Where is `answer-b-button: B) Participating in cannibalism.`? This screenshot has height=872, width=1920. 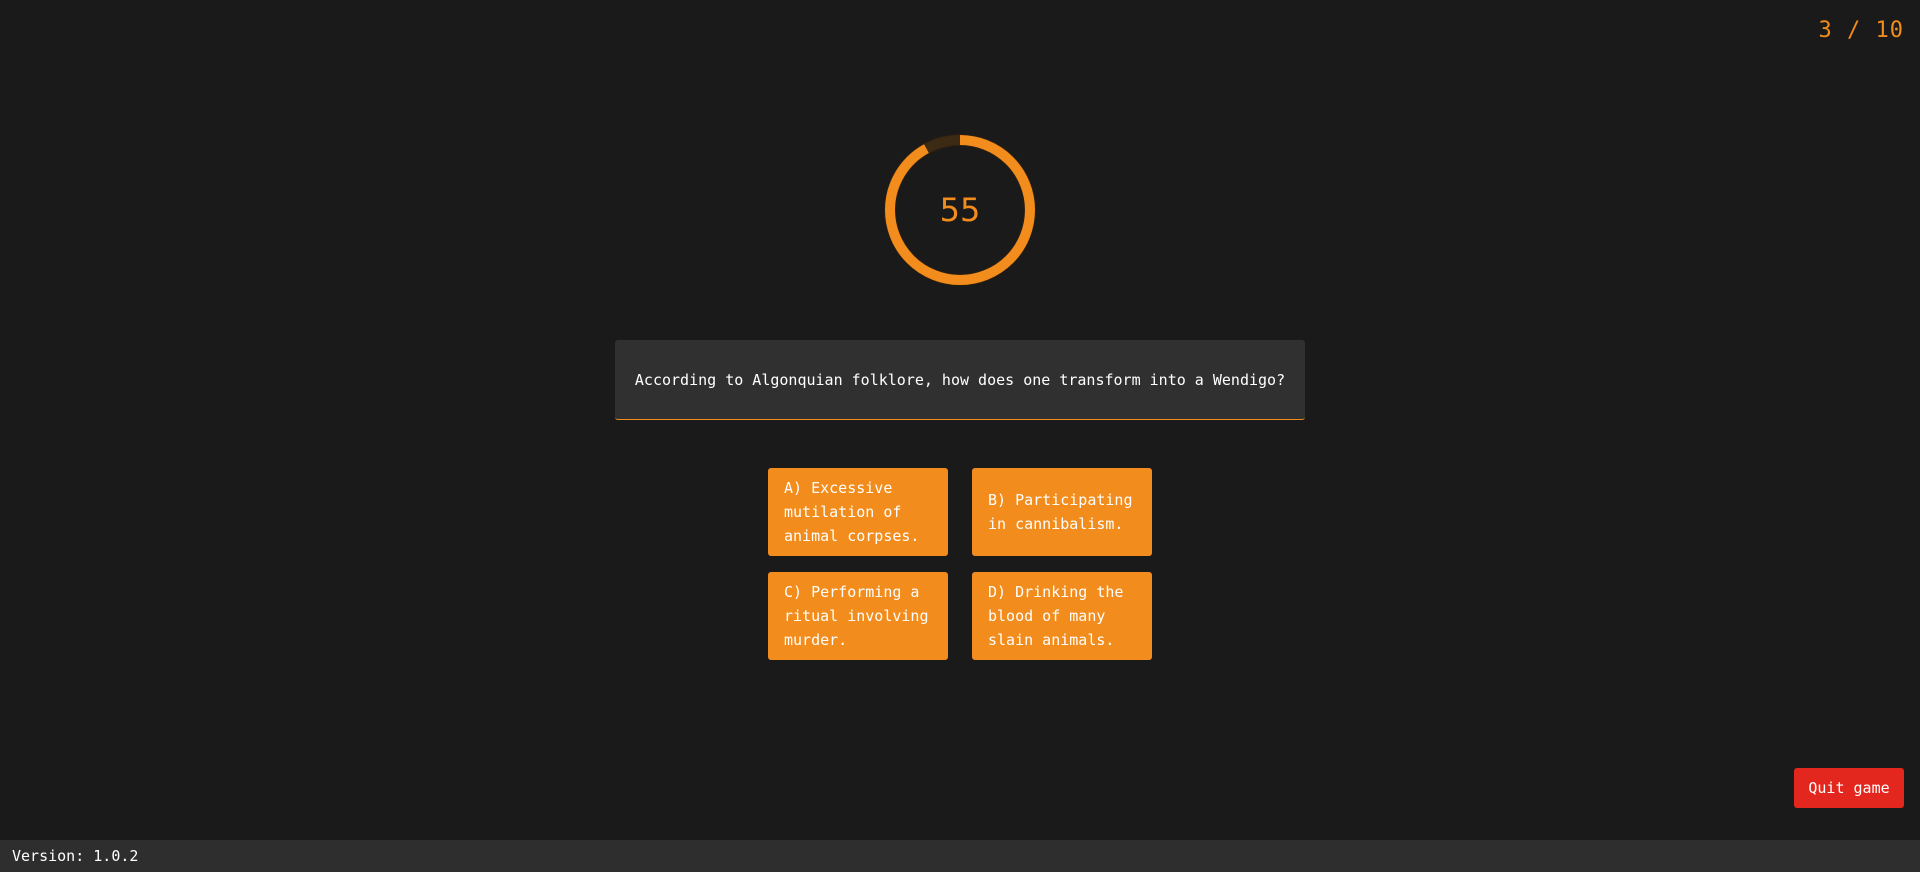
answer-b-button: B) Participating in cannibalism. is located at coordinates (1062, 512).